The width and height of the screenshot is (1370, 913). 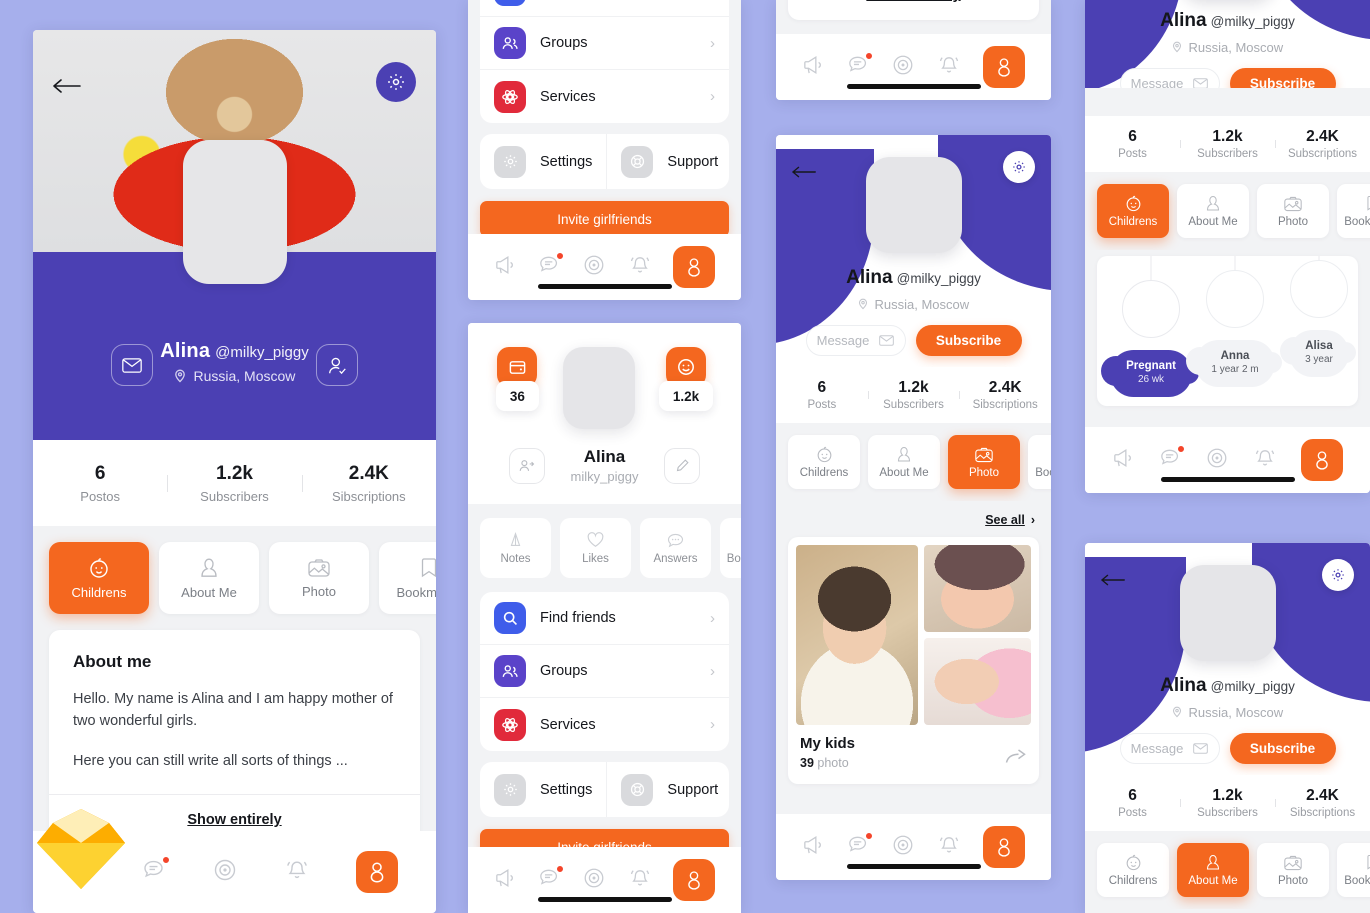 I want to click on stat-posts: 6 Postos, so click(x=100, y=483).